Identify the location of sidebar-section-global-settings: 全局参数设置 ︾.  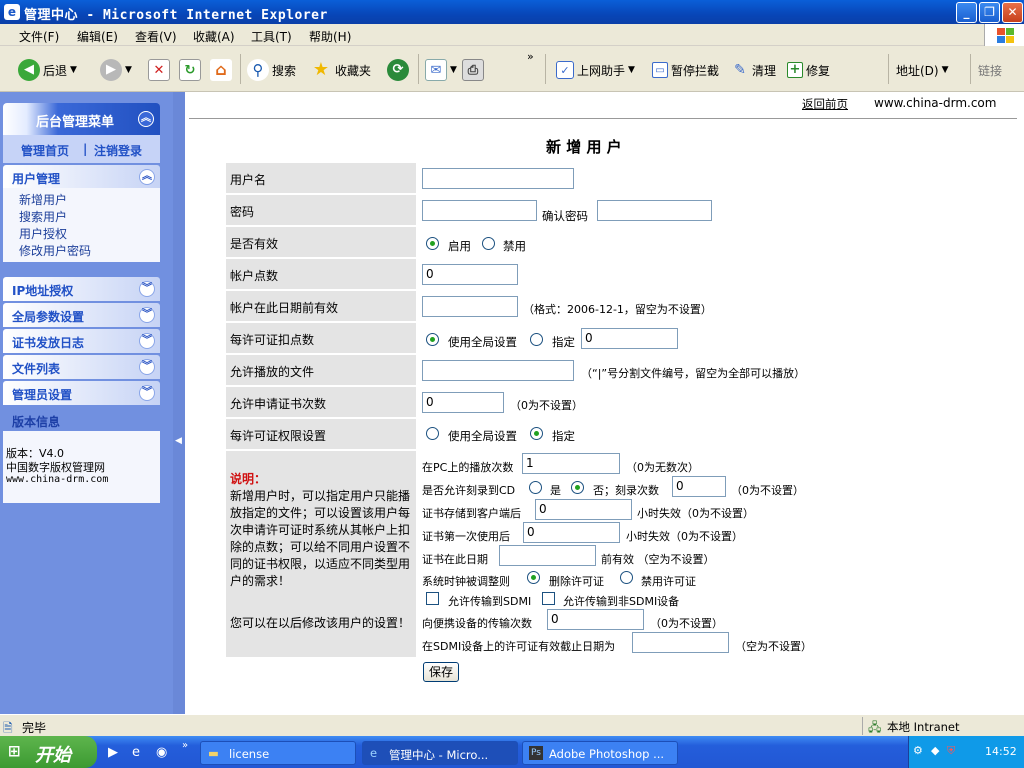
(81, 315).